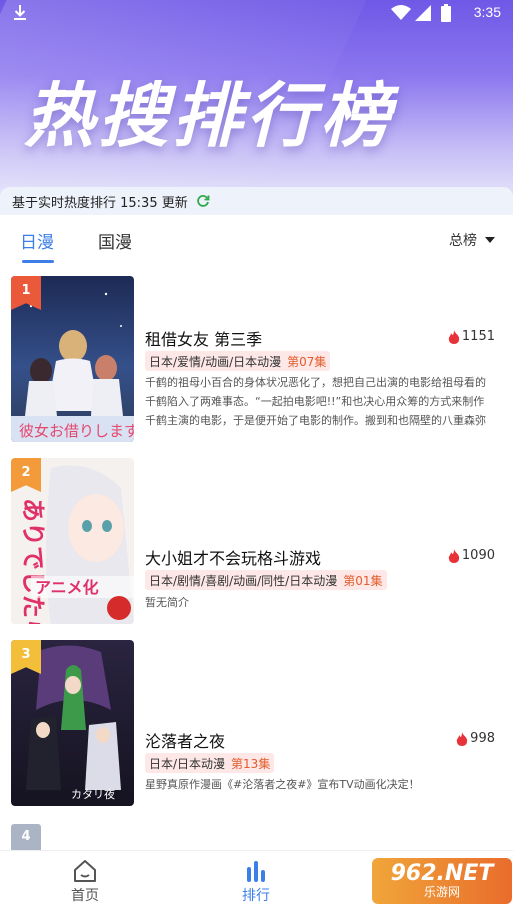 This screenshot has height=911, width=513. Describe the element at coordinates (256, 896) in the screenshot. I see `nav-ranking-label: 排行` at that location.